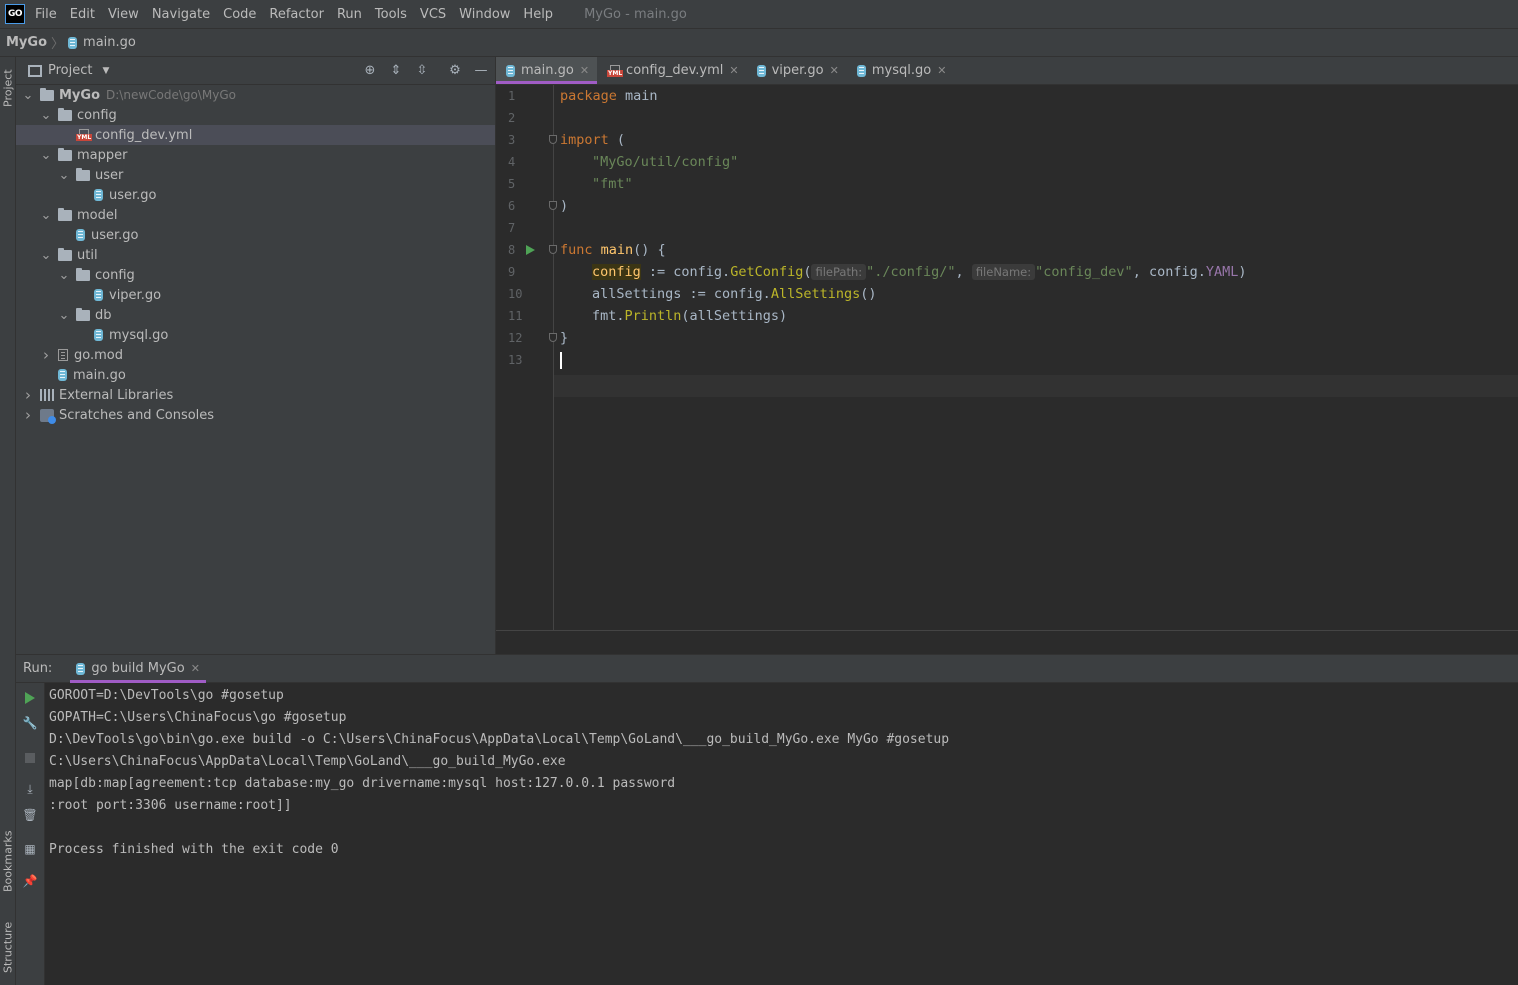  What do you see at coordinates (30, 881) in the screenshot?
I see `pin-icon: 📌` at bounding box center [30, 881].